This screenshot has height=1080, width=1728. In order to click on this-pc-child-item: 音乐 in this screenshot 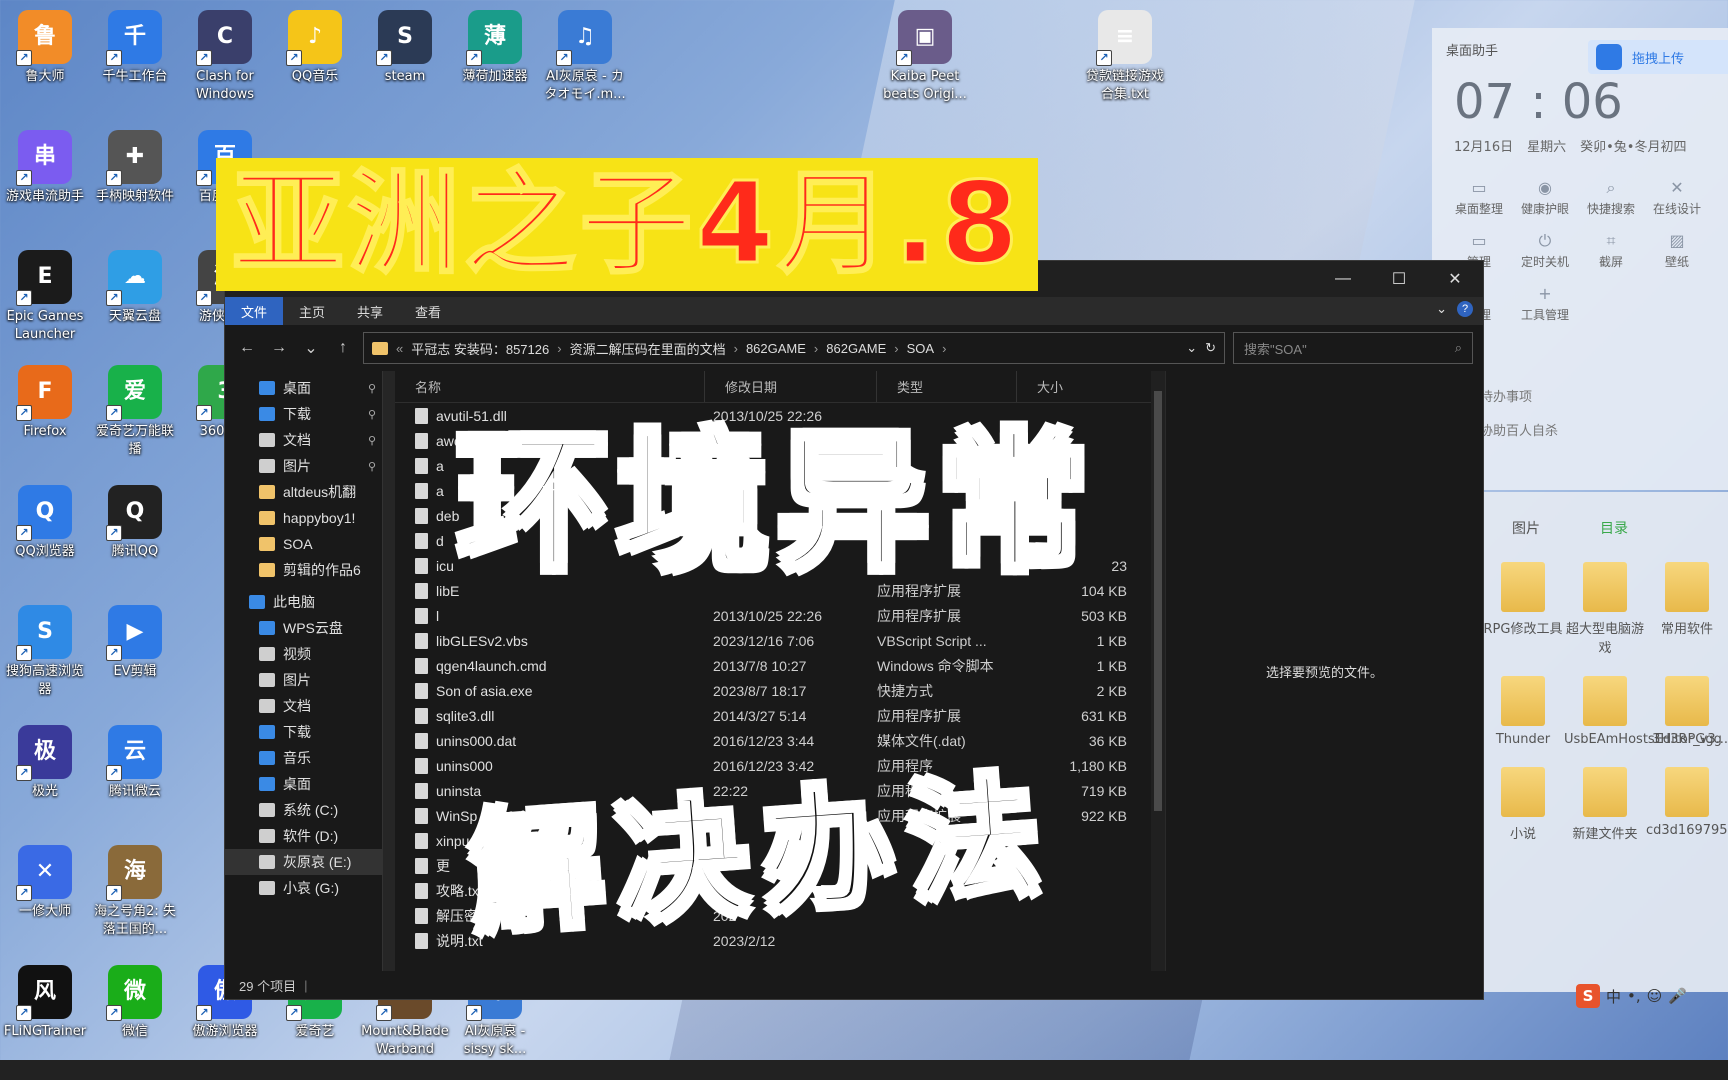, I will do `click(303, 758)`.